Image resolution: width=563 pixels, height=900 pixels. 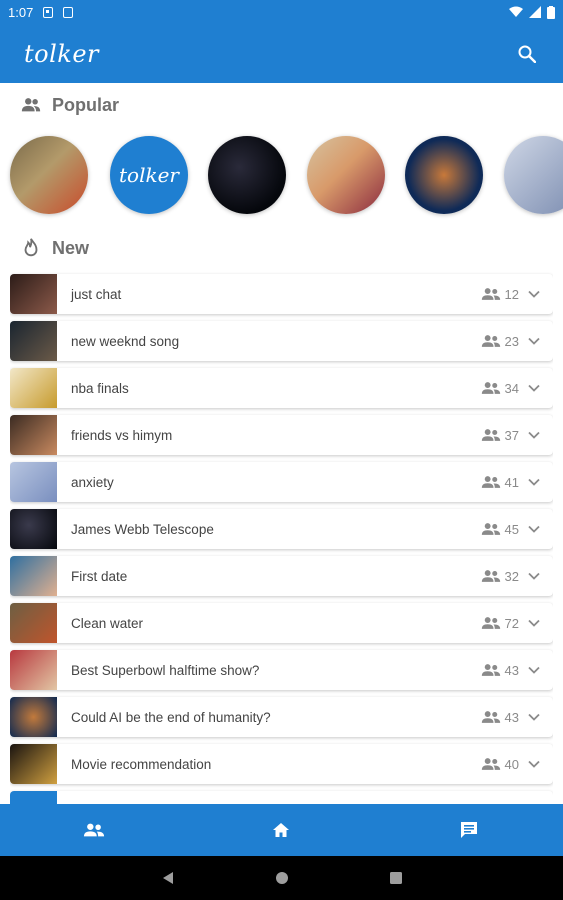 What do you see at coordinates (281, 670) in the screenshot?
I see `topic-row: Best Superbowl halftime show? 43` at bounding box center [281, 670].